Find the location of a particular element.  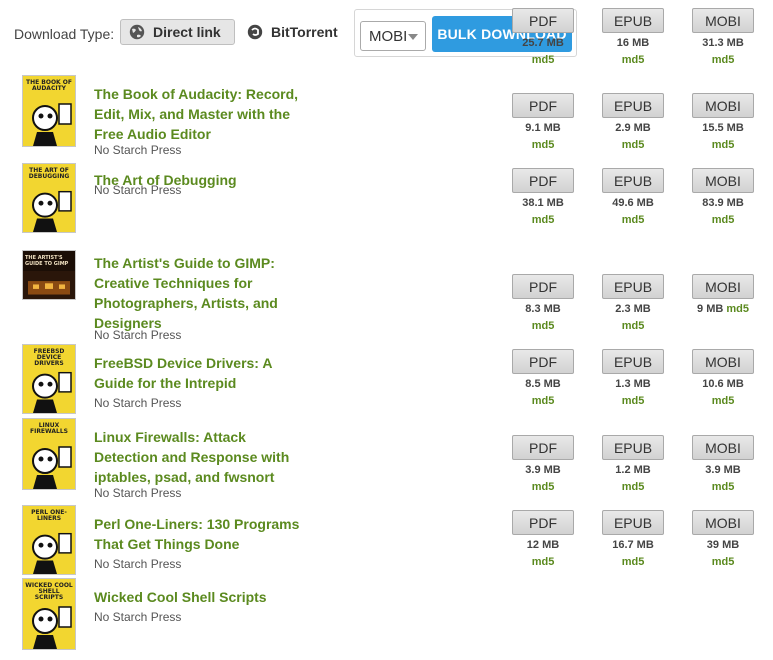

format-epub: EPUB 2.9 MB md5 is located at coordinates (633, 122).